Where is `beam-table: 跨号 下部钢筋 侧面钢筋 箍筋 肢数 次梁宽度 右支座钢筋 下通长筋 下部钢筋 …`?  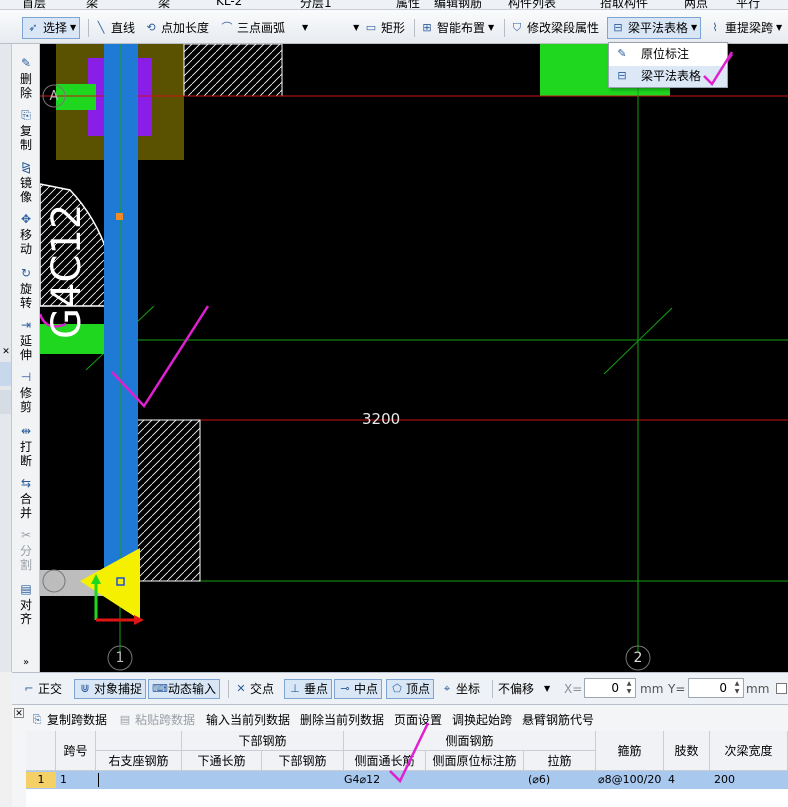 beam-table: 跨号 下部钢筋 侧面钢筋 箍筋 肢数 次梁宽度 右支座钢筋 下通长筋 下部钢筋 … is located at coordinates (407, 764).